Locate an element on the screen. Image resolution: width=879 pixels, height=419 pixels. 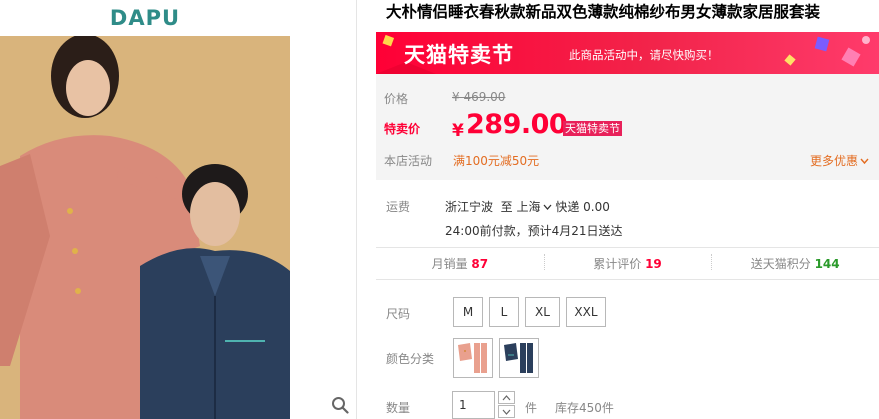
original-price: ¥ 469.00 is located at coordinates (479, 97).